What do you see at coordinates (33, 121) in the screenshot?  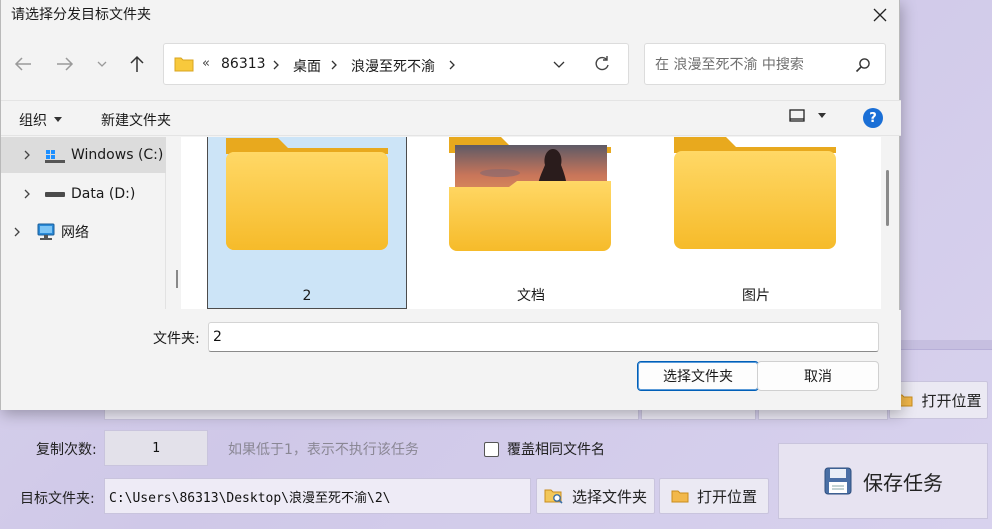 I see `organize-label: 组织` at bounding box center [33, 121].